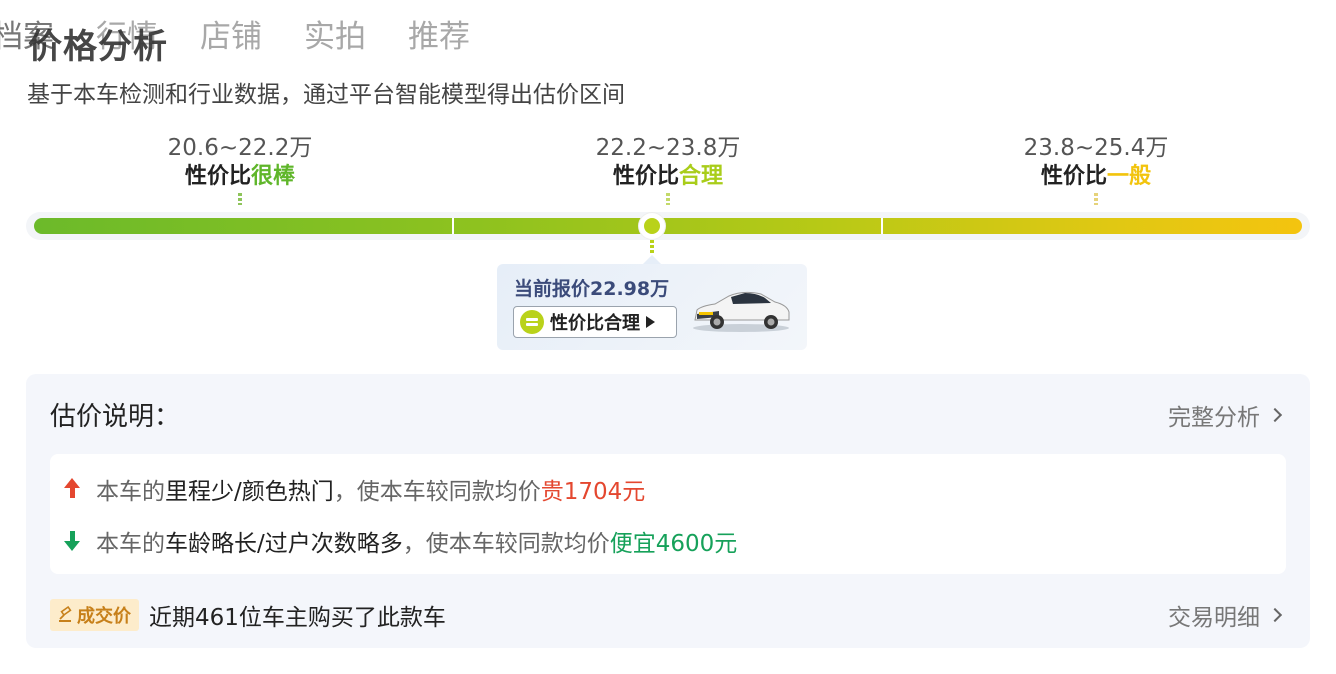 The width and height of the screenshot is (1336, 674). Describe the element at coordinates (1225, 615) in the screenshot. I see `transaction-details-link: 交易明细` at that location.